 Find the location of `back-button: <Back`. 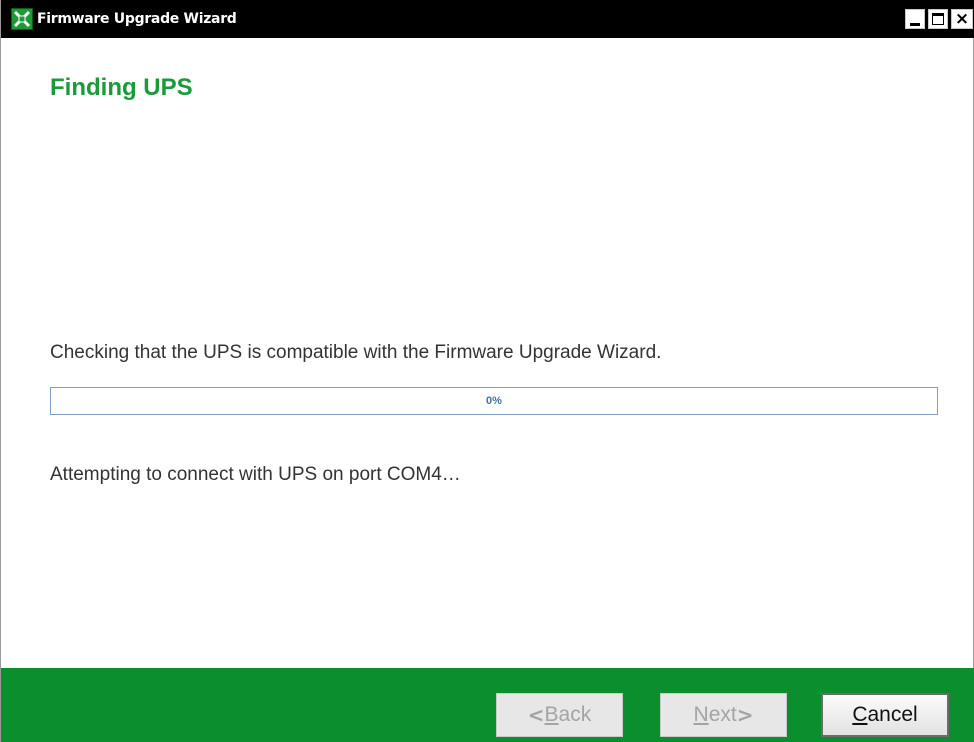

back-button: <Back is located at coordinates (559, 715).